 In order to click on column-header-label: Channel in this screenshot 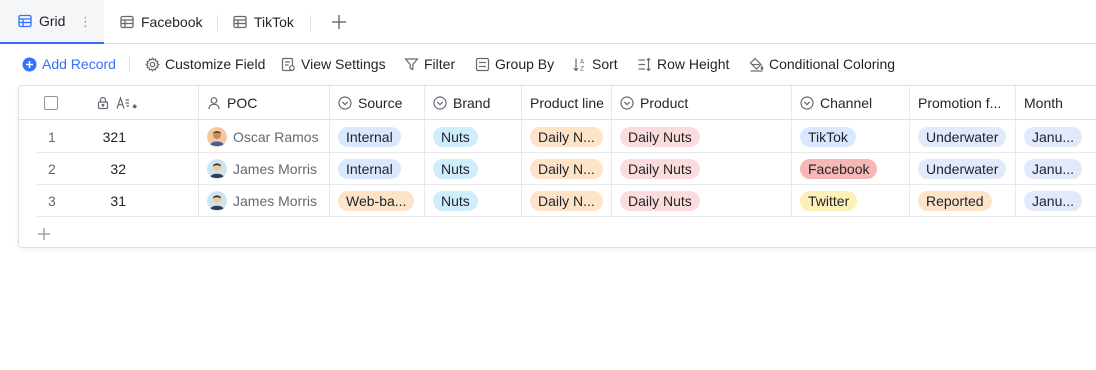, I will do `click(846, 102)`.